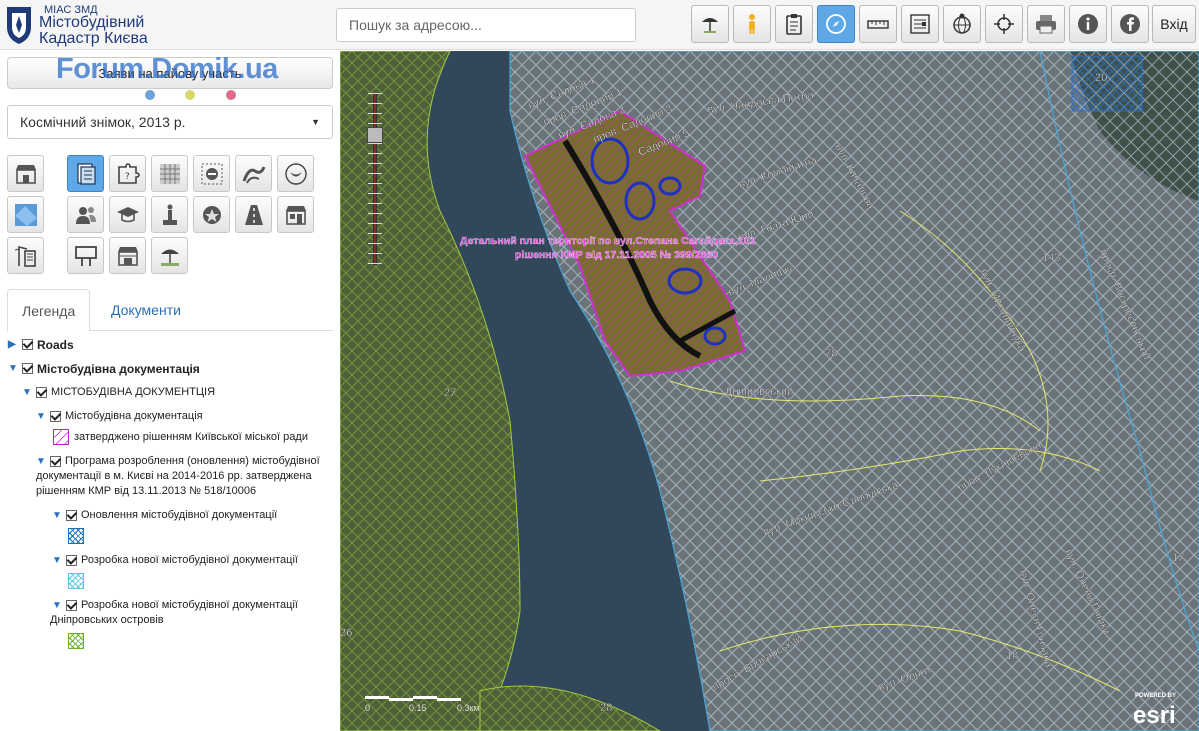  I want to click on indicator-dot-blue, so click(150, 95).